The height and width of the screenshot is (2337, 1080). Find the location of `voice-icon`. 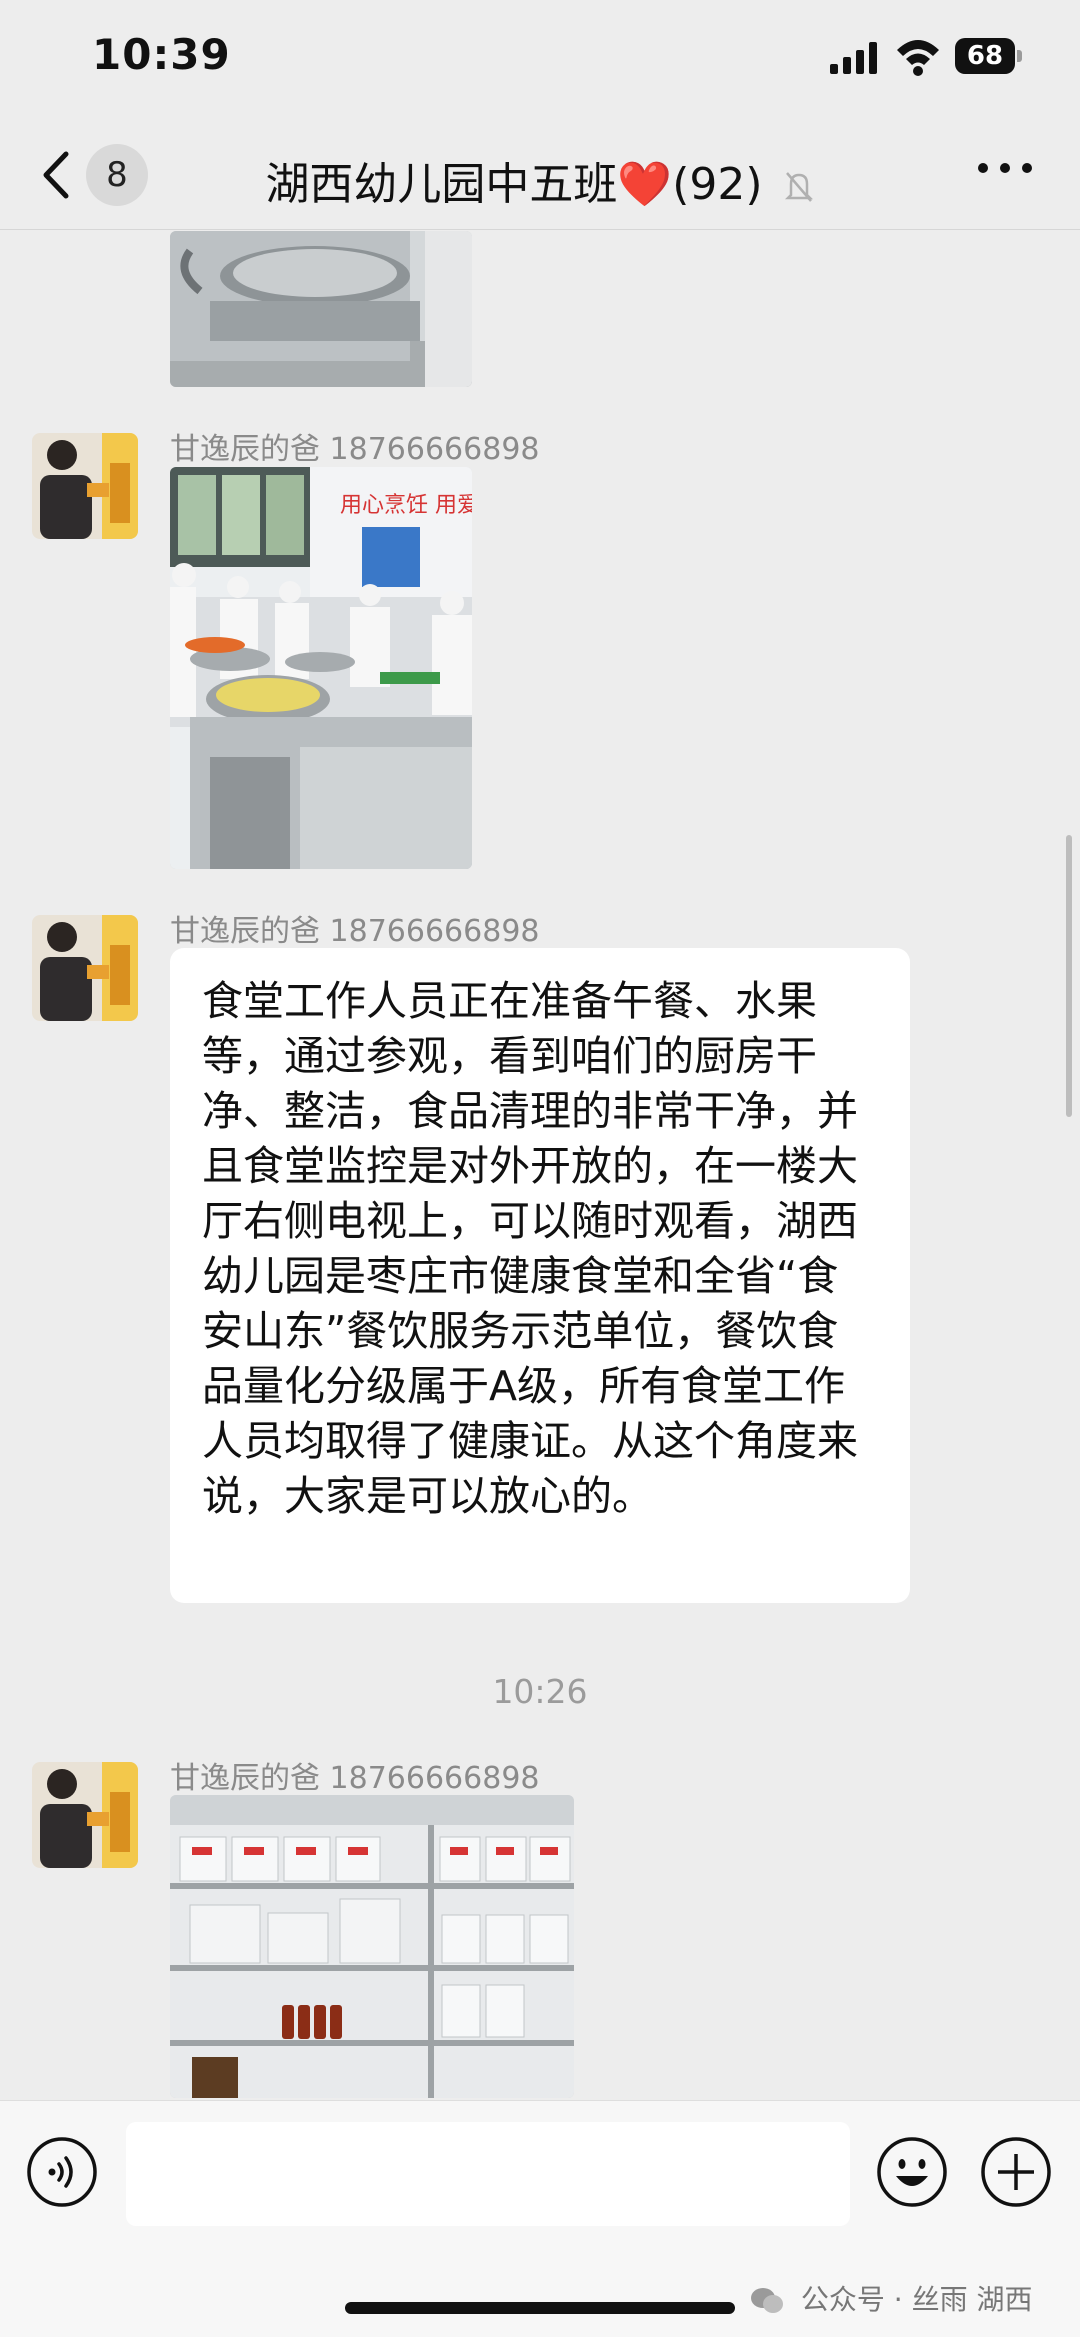

voice-icon is located at coordinates (62, 2172).